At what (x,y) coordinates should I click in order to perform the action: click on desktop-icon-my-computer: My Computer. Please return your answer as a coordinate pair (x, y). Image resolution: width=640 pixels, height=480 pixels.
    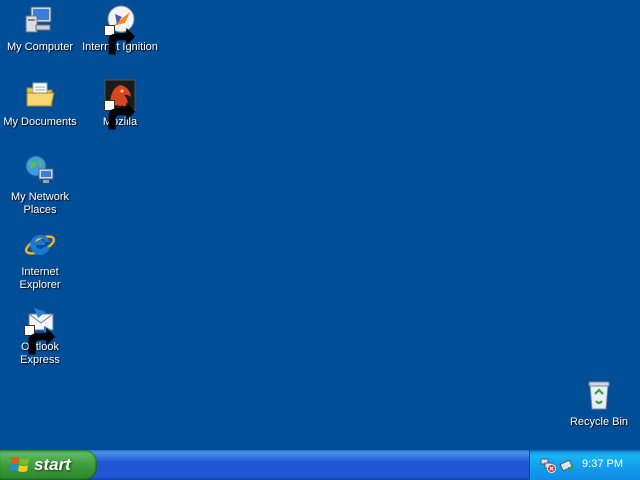
    Looking at the image, I should click on (40, 29).